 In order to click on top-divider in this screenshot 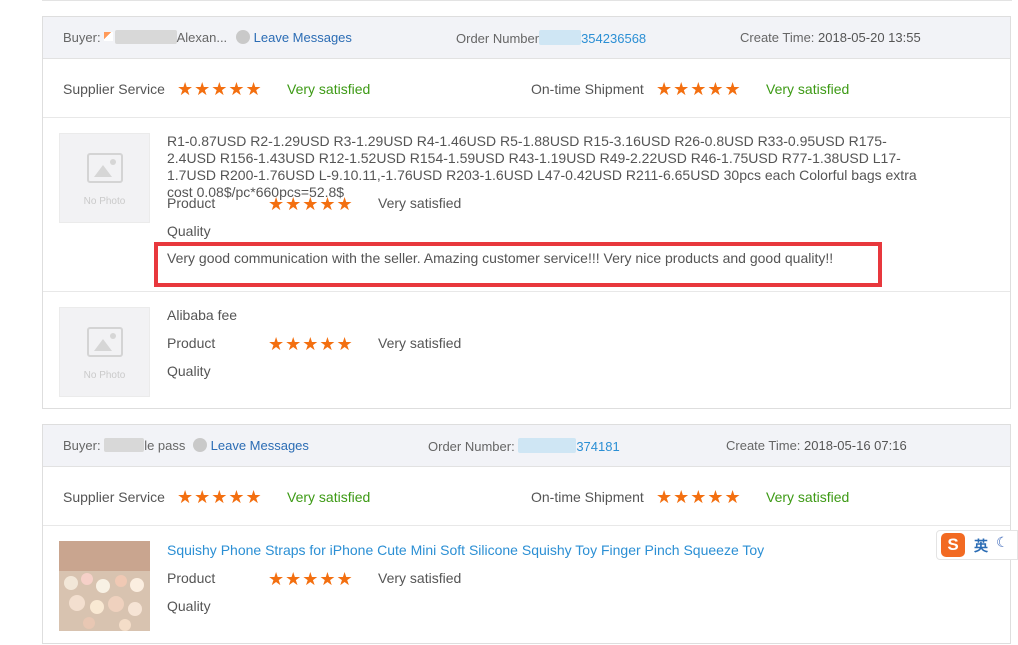, I will do `click(527, 0)`.